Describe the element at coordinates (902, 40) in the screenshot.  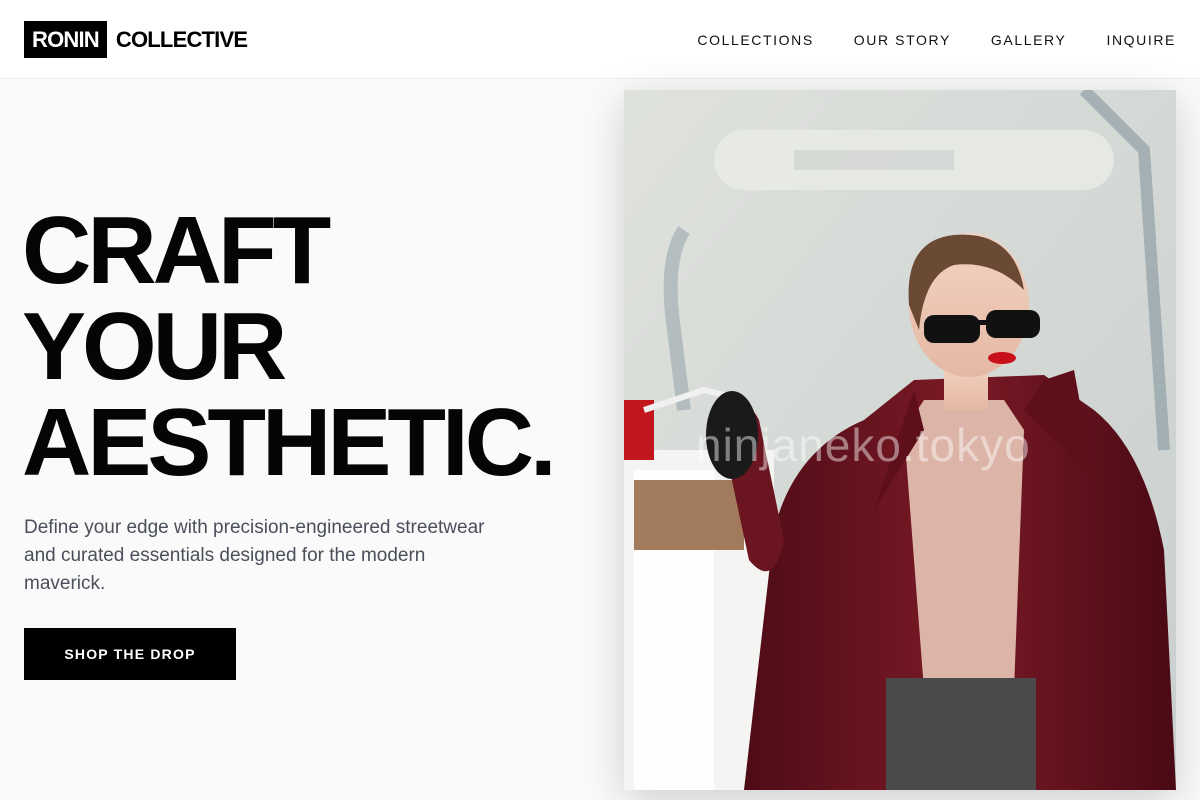
I see `nav-our-story: OUR STORY` at that location.